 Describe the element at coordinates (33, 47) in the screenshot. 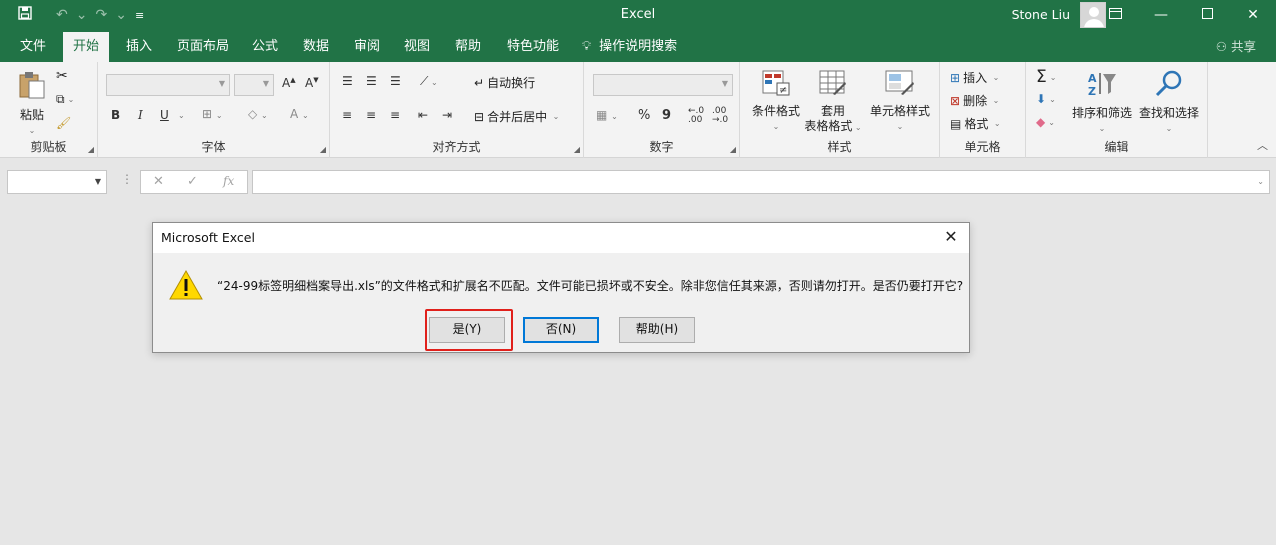

I see `tab-file: 文件` at that location.